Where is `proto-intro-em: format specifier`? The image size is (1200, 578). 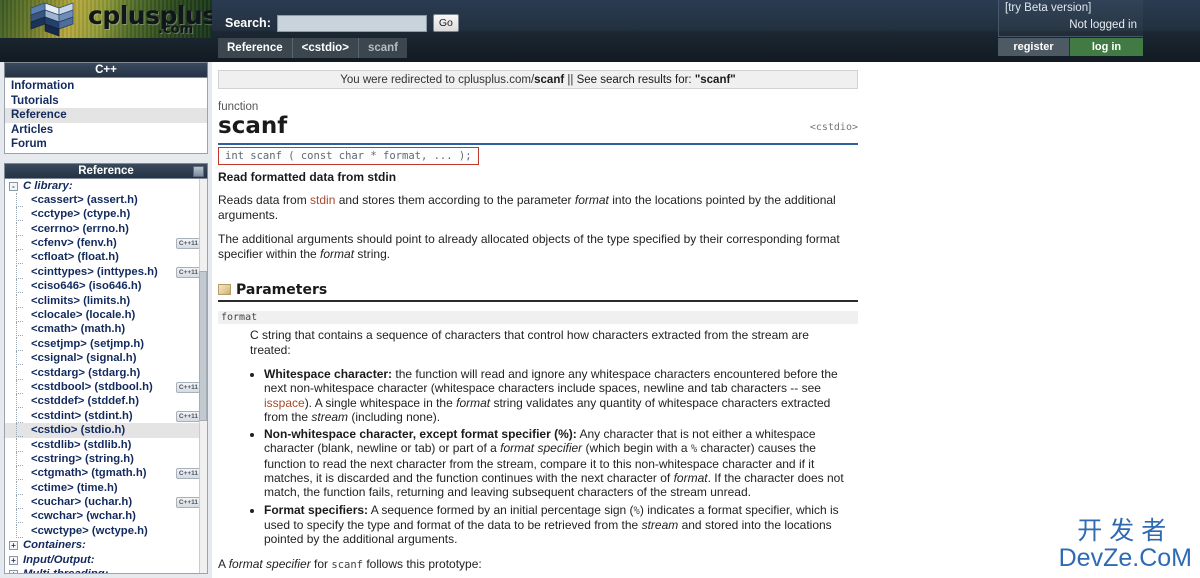
proto-intro-em: format specifier is located at coordinates (269, 563).